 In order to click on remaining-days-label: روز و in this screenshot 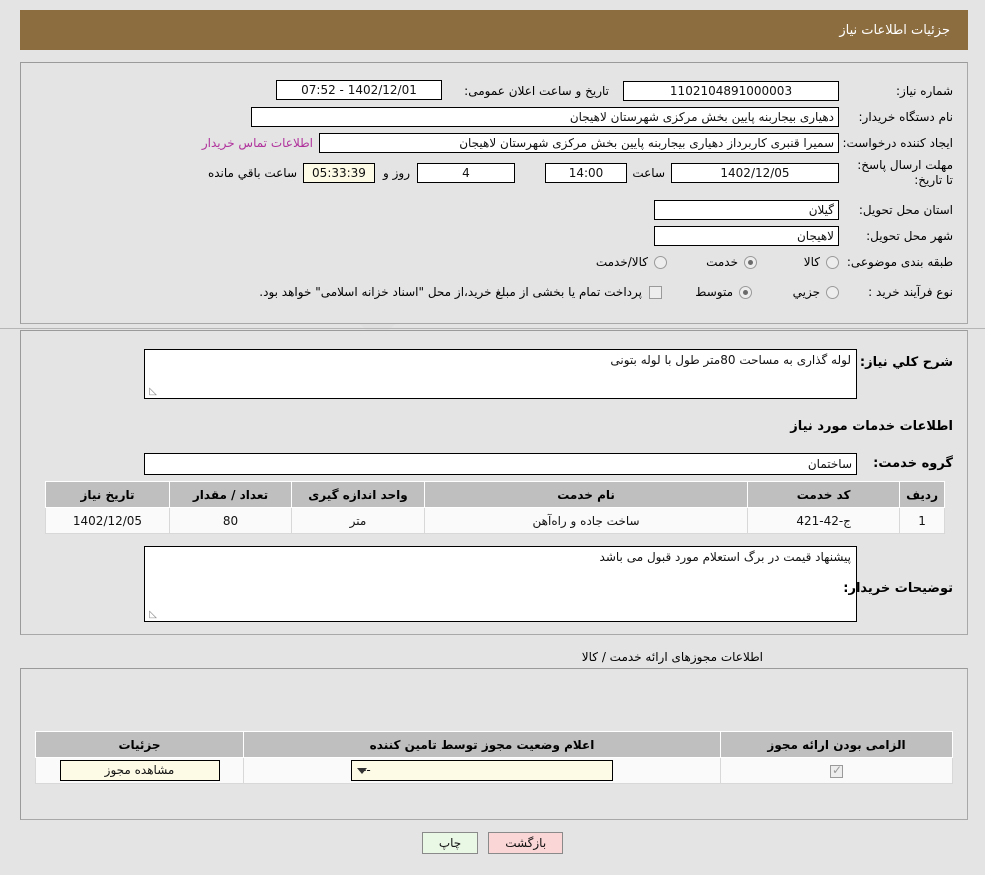, I will do `click(396, 173)`.